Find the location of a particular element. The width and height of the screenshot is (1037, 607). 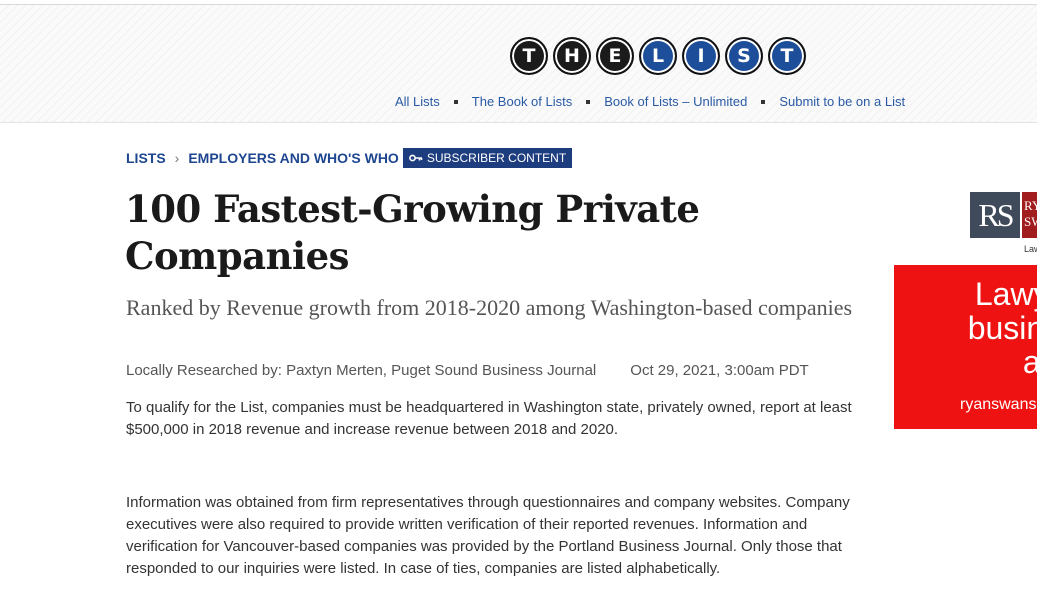

title-line: 100 Fastest-Growing Private is located at coordinates (412, 209).